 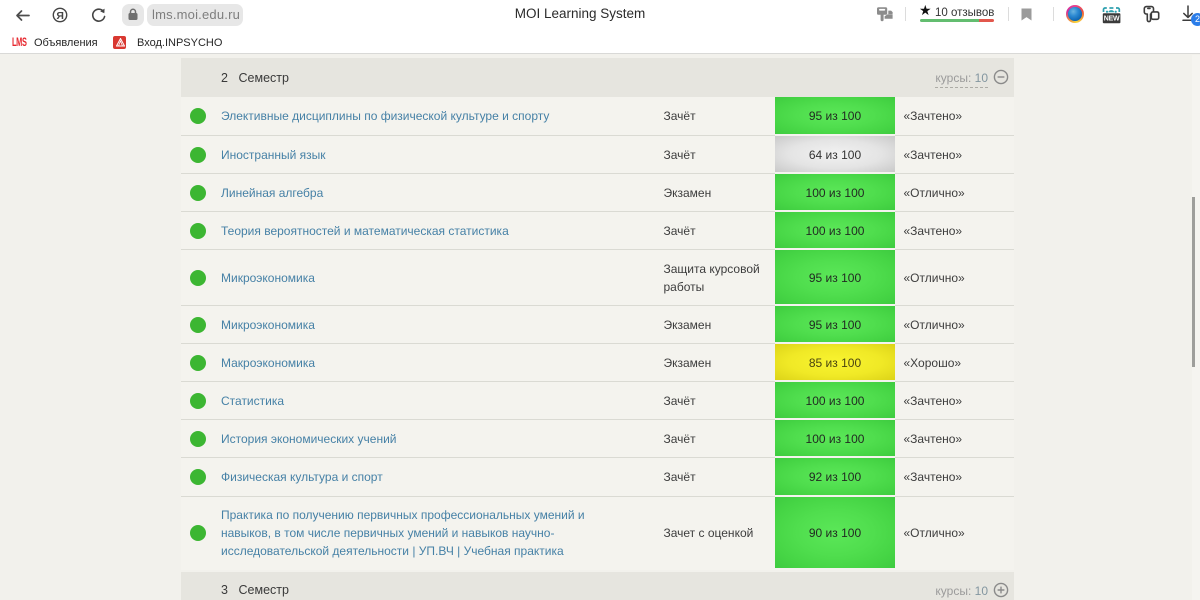 What do you see at coordinates (60, 16) in the screenshot?
I see `svg-text: Я` at bounding box center [60, 16].